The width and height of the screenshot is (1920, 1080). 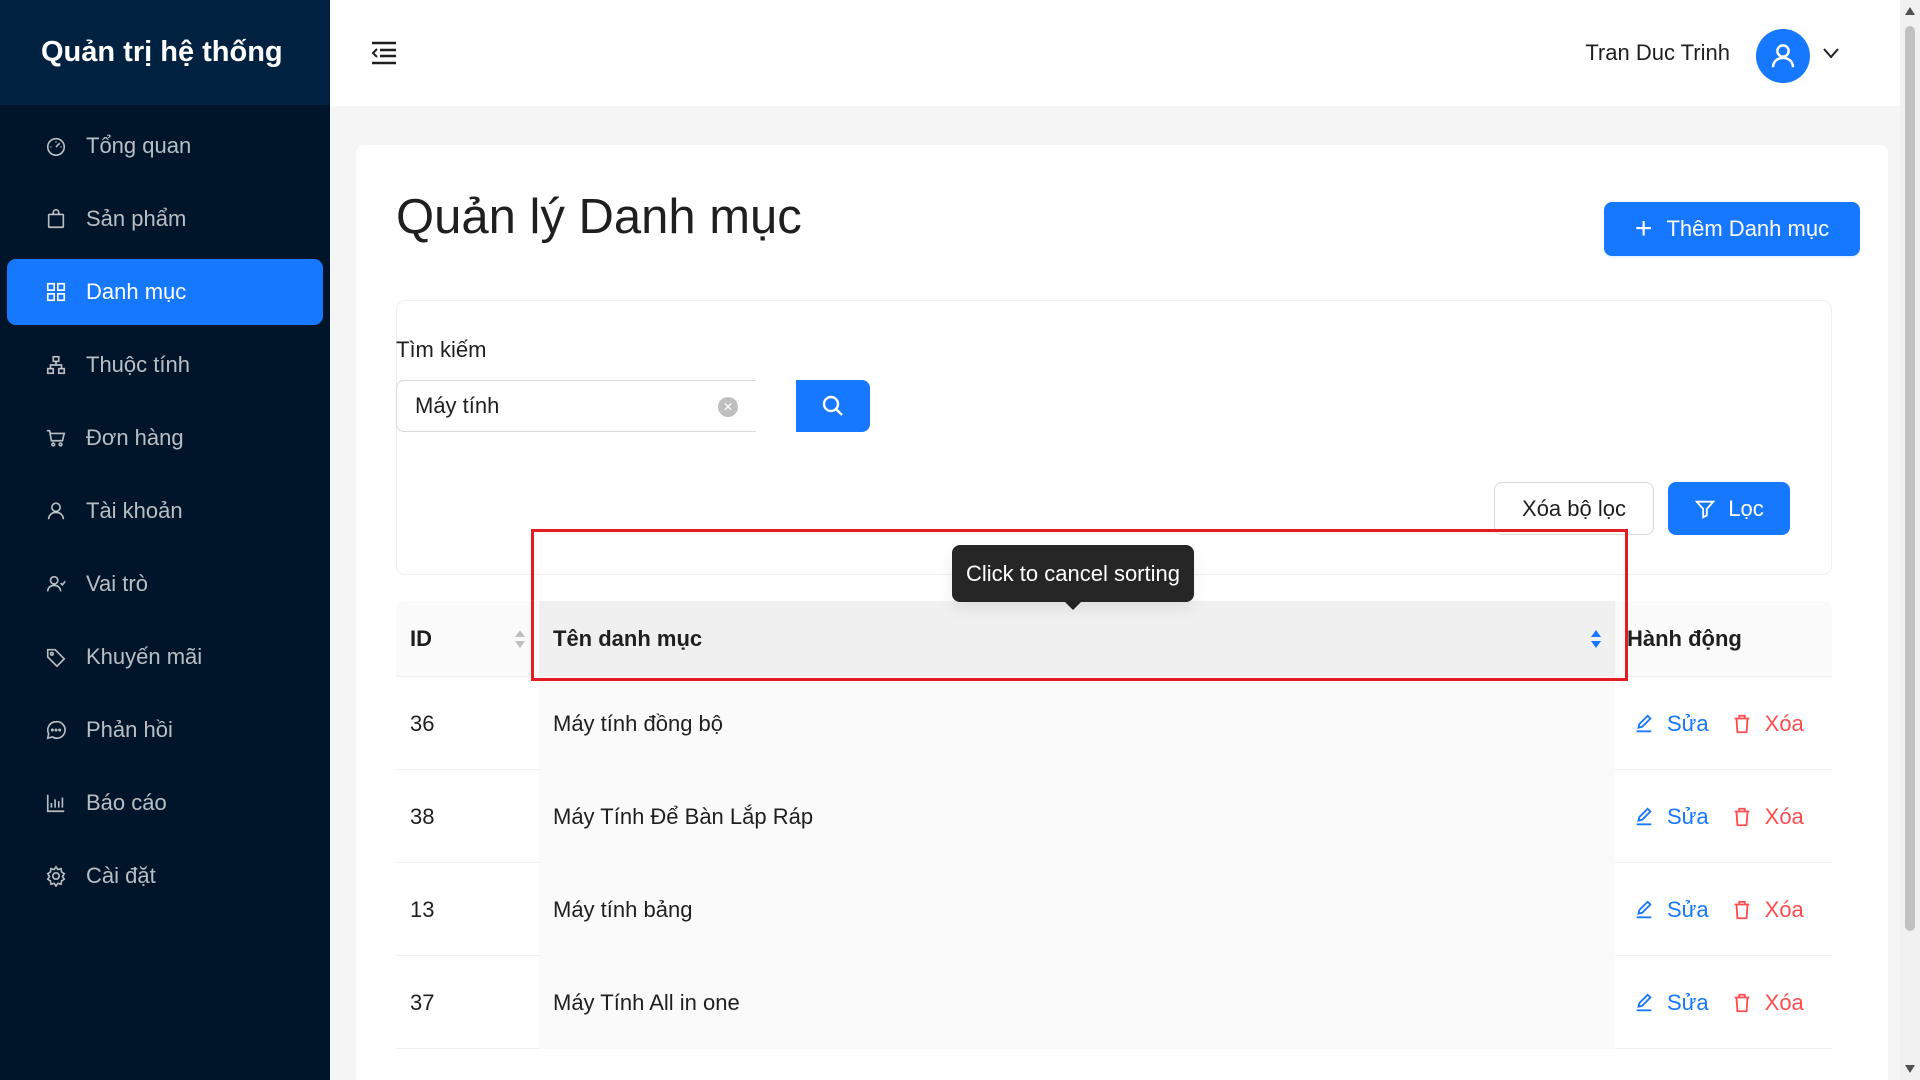 What do you see at coordinates (126, 802) in the screenshot?
I see `sidebar-item-label: Báo cáo` at bounding box center [126, 802].